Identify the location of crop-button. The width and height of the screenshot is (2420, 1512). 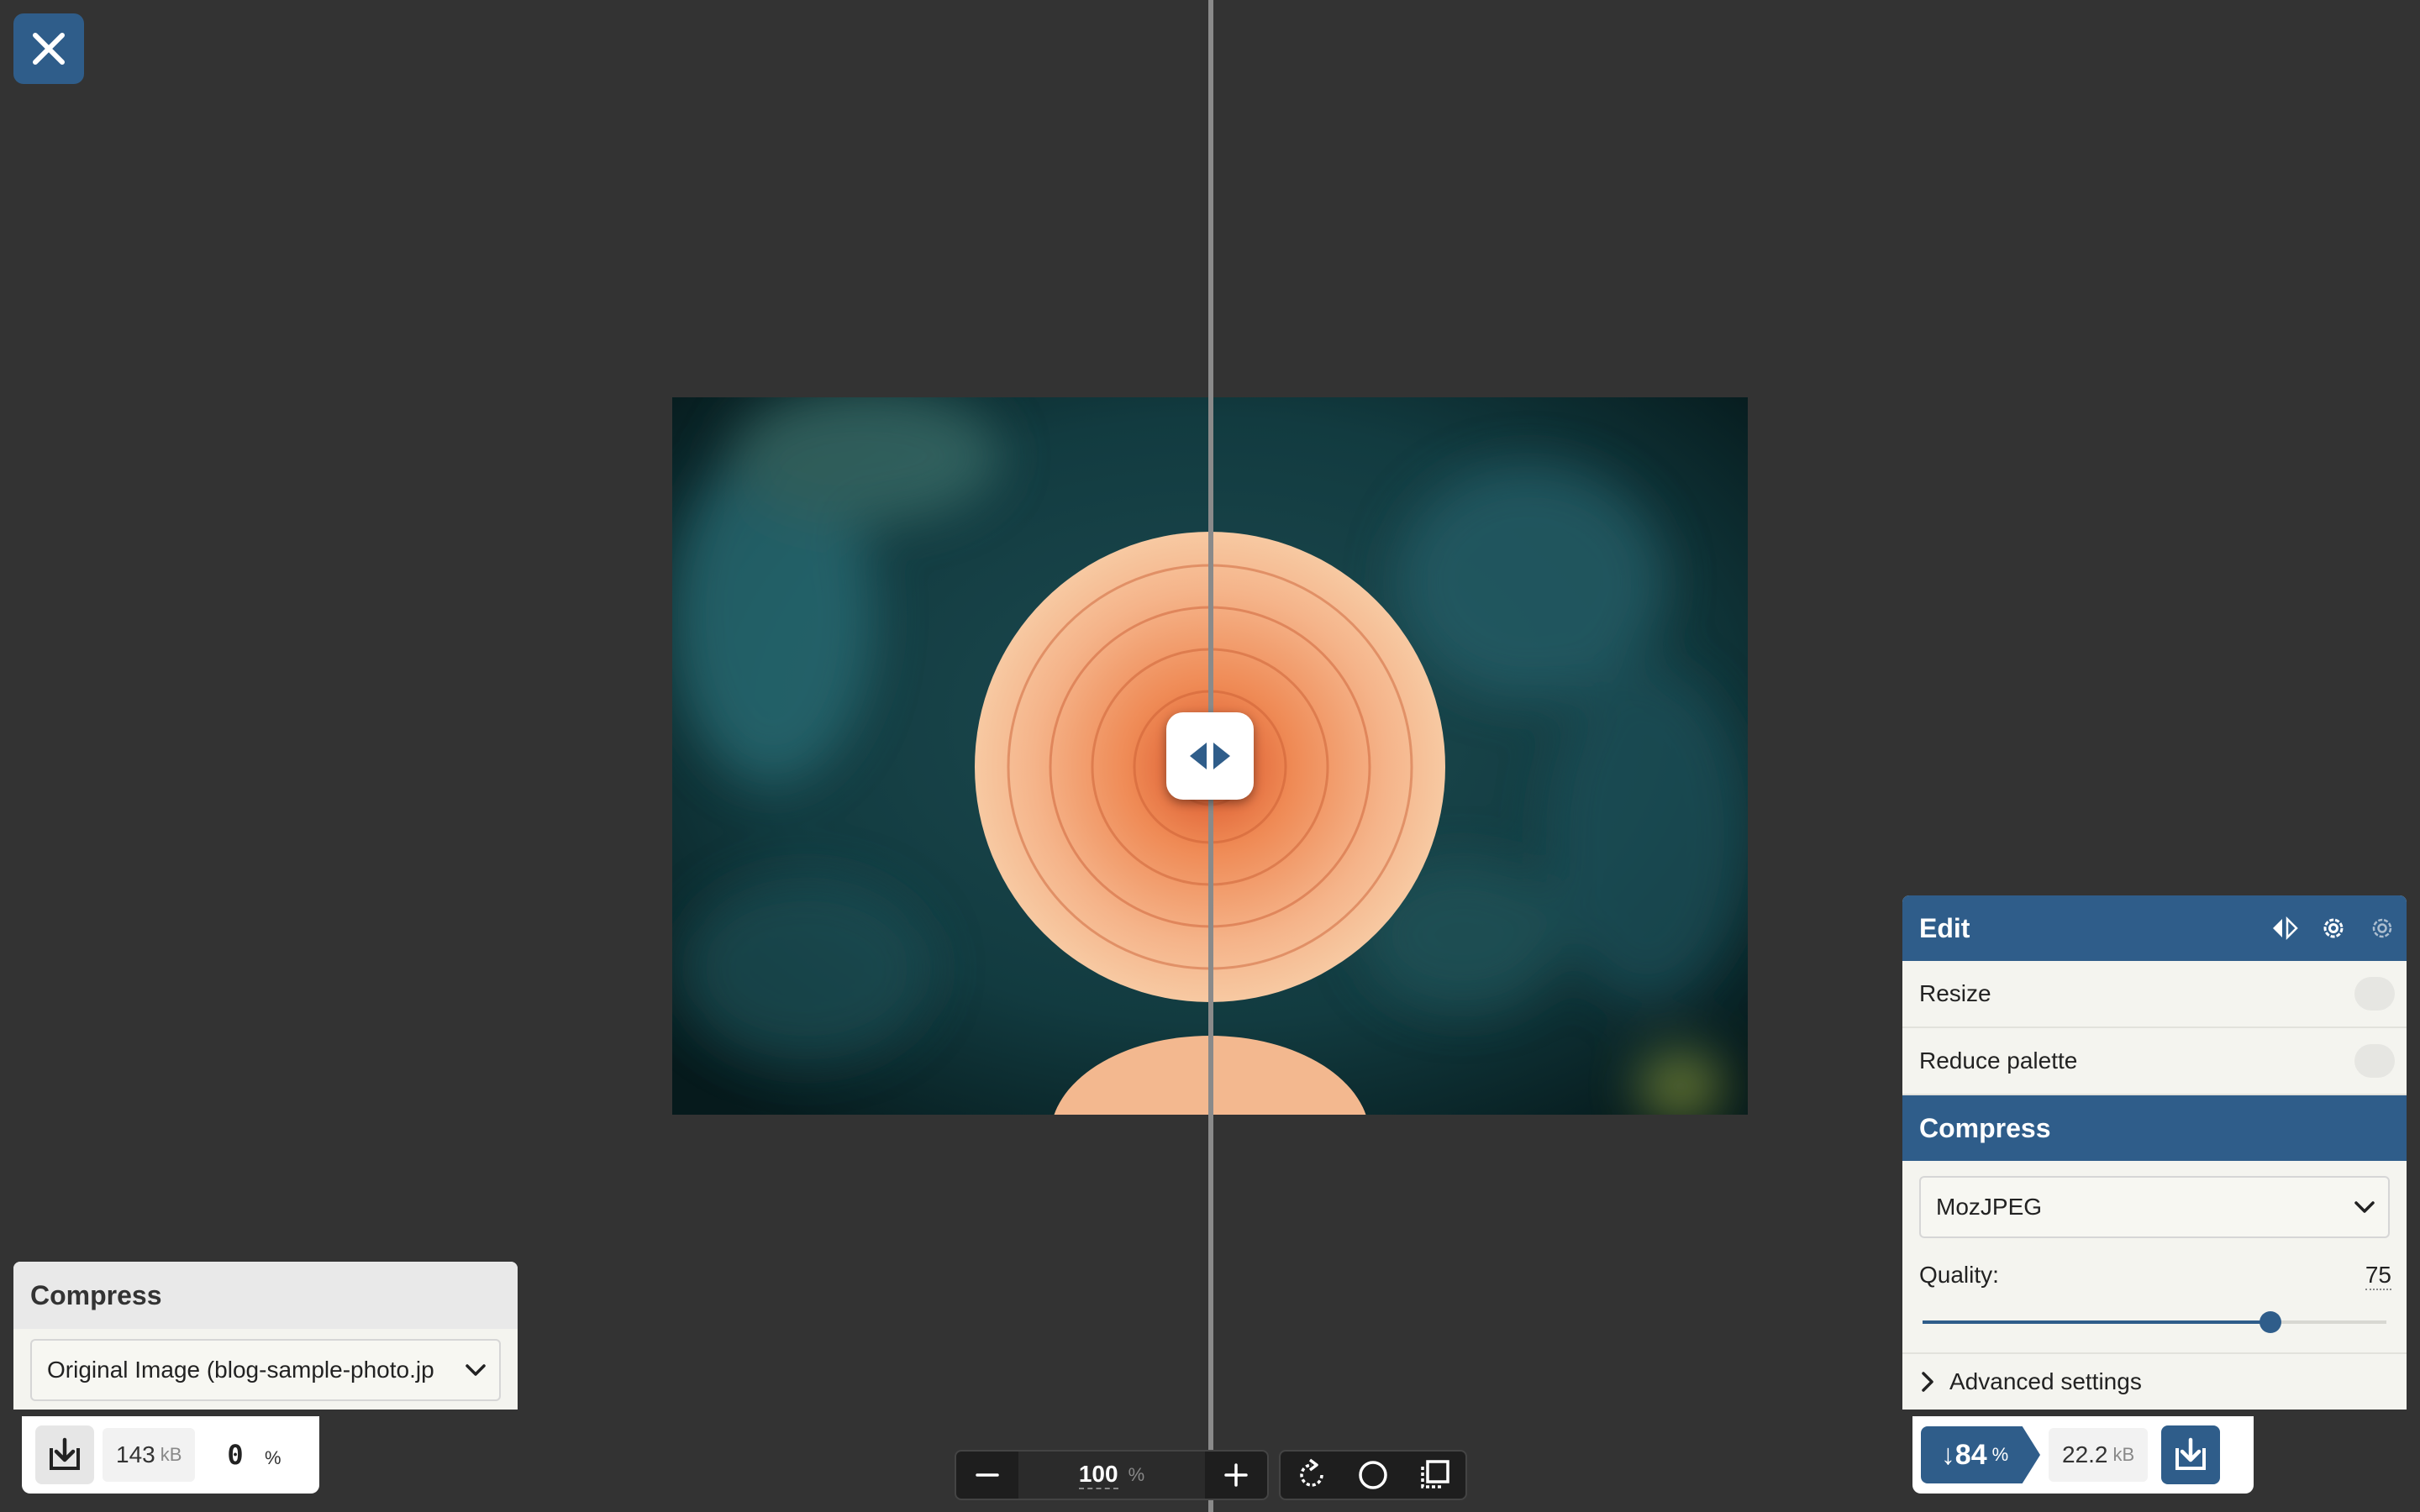
(1435, 1475).